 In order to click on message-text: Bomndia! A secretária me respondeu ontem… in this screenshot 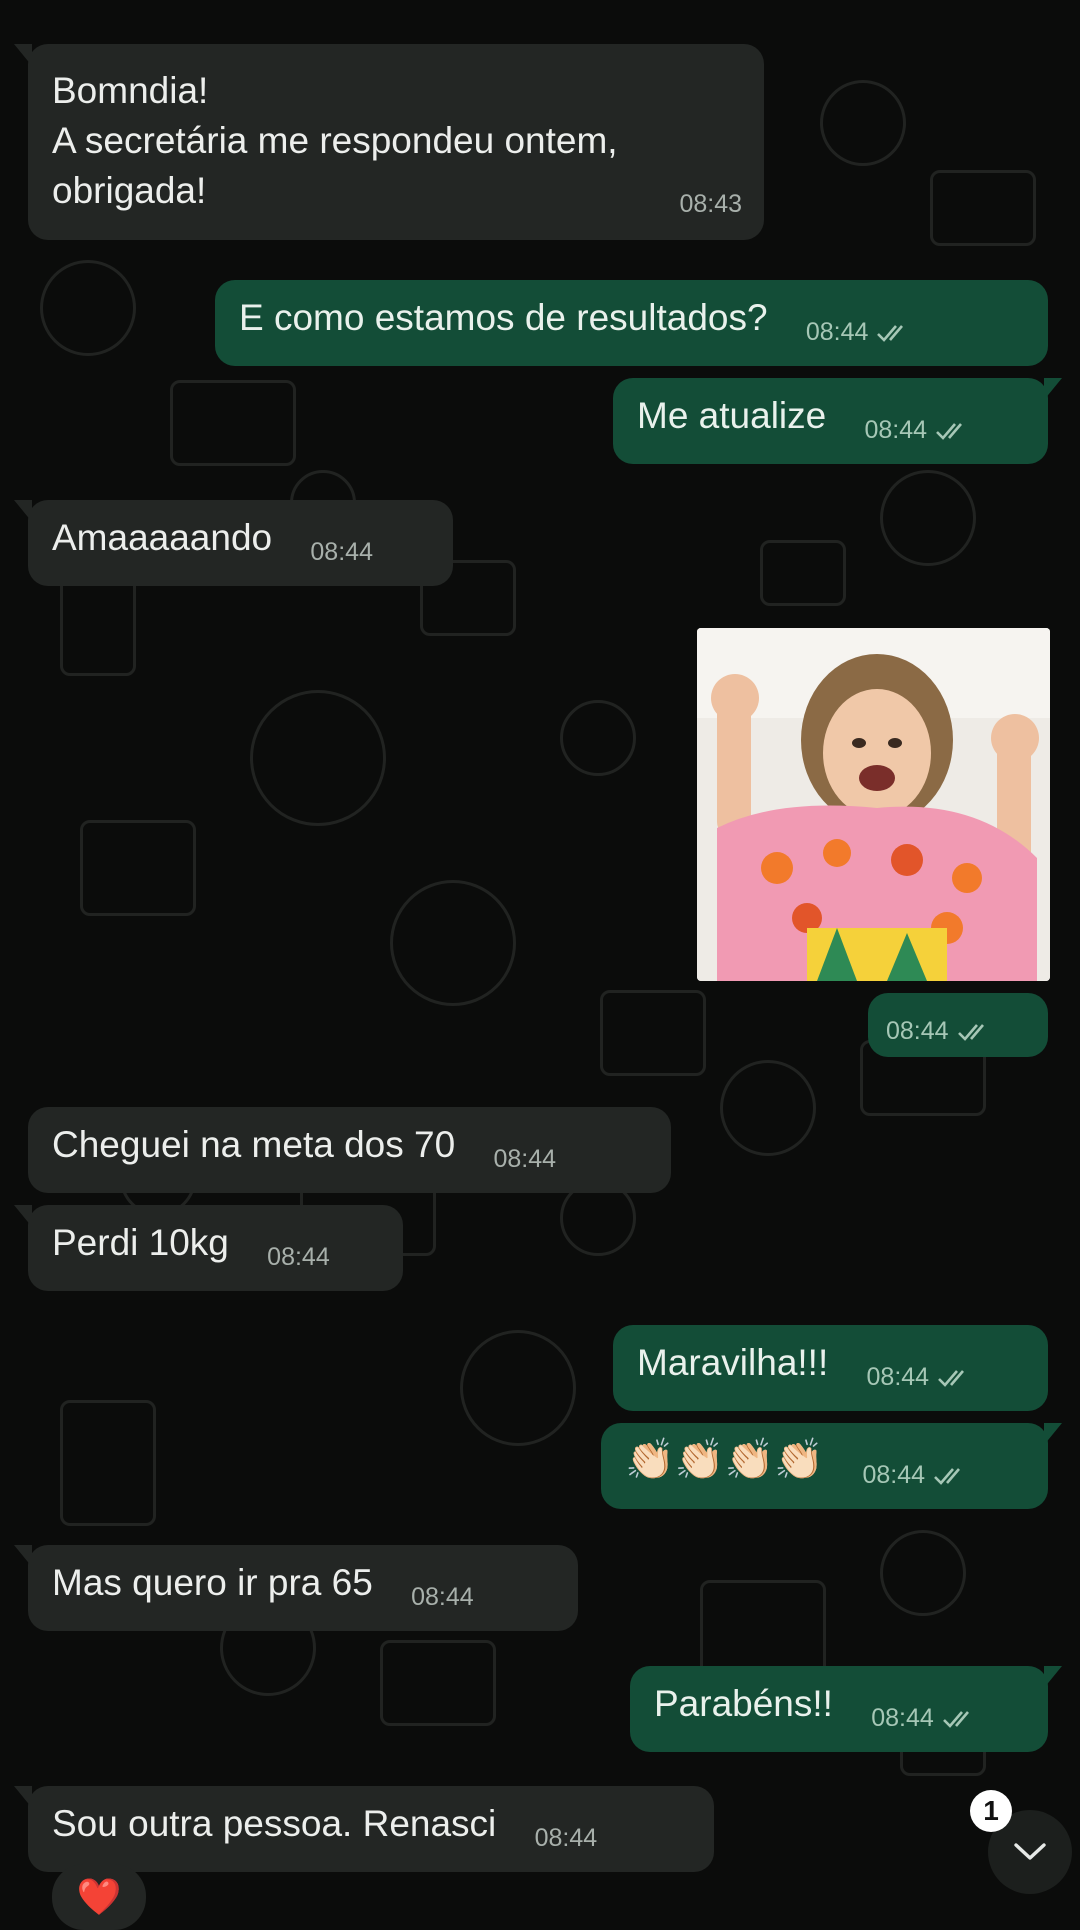, I will do `click(335, 140)`.